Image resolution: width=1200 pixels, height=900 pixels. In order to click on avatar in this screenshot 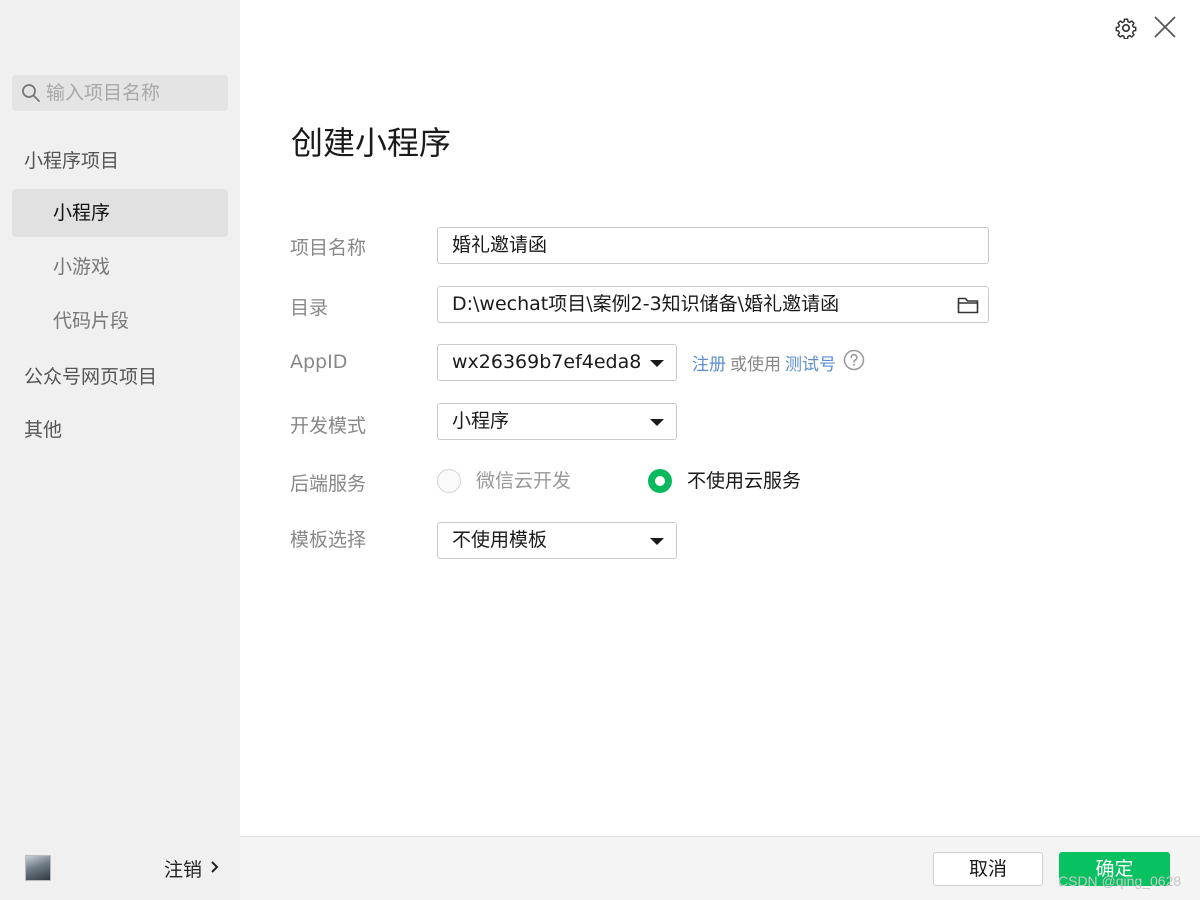, I will do `click(38, 868)`.